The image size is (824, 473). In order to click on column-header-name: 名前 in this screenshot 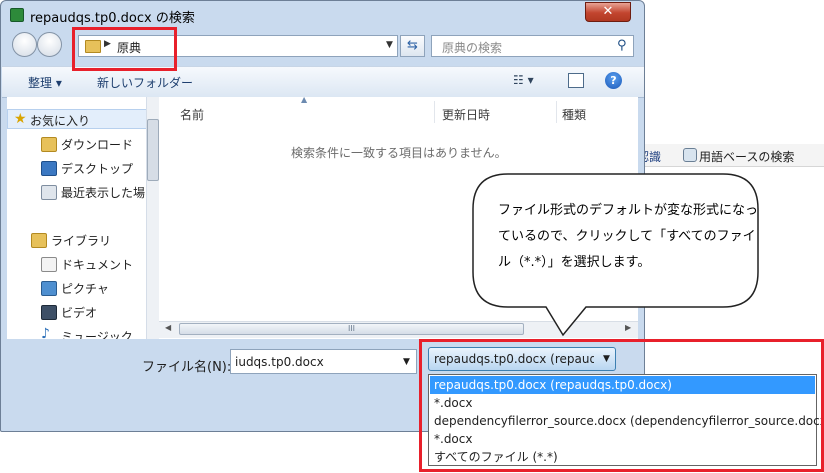, I will do `click(192, 114)`.